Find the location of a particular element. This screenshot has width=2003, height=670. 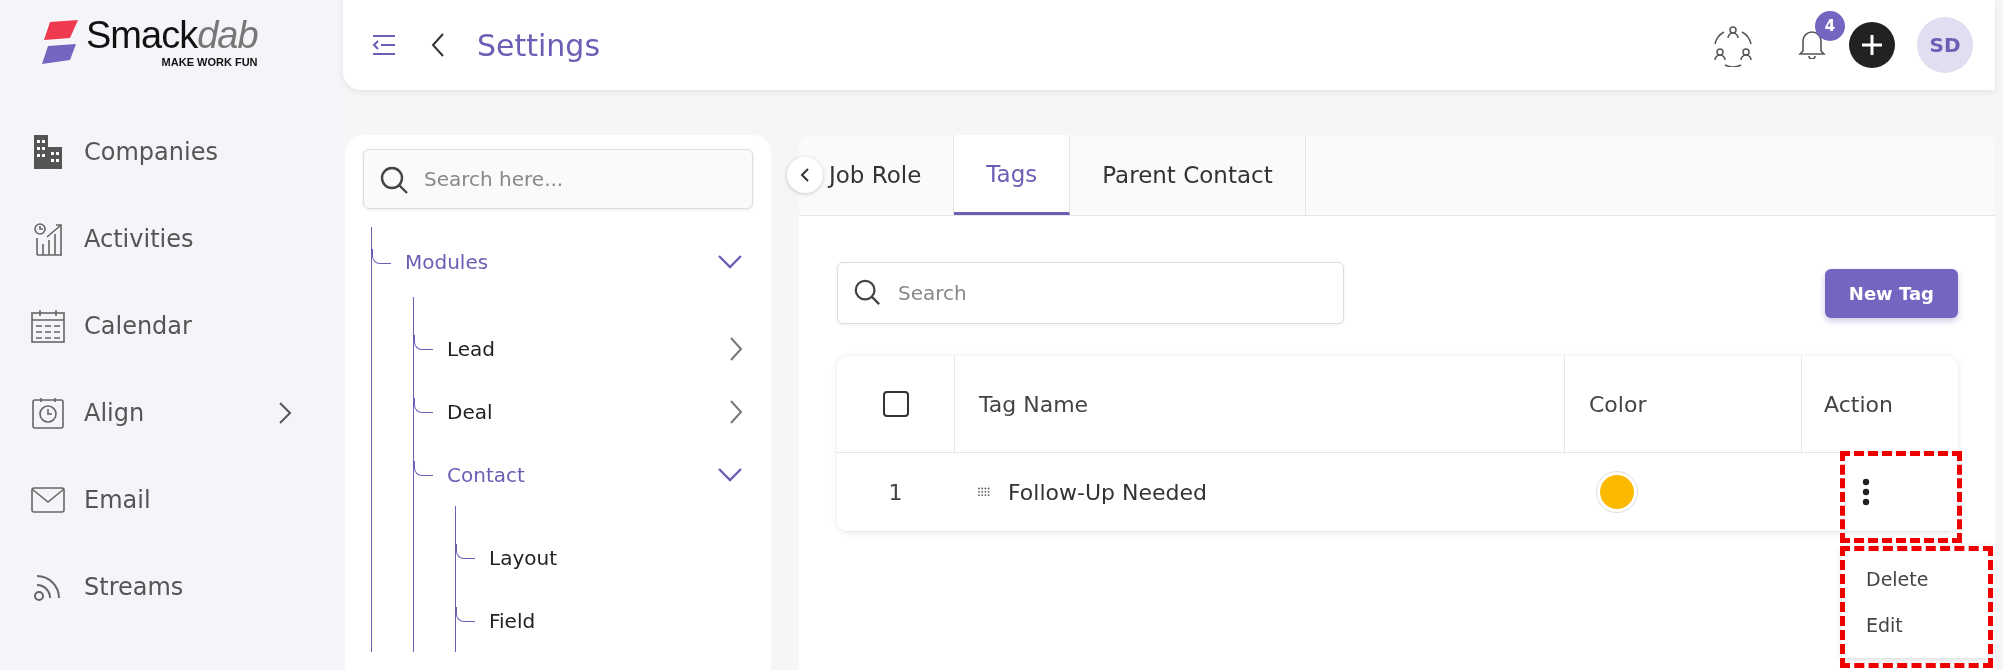

row-number: 1 is located at coordinates (895, 492).